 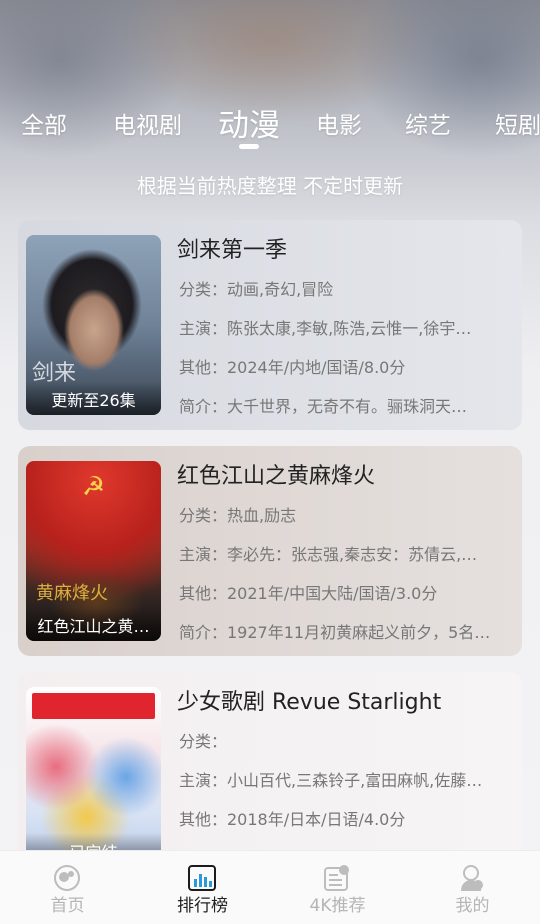 What do you see at coordinates (249, 122) in the screenshot?
I see `tab-anime: 动漫` at bounding box center [249, 122].